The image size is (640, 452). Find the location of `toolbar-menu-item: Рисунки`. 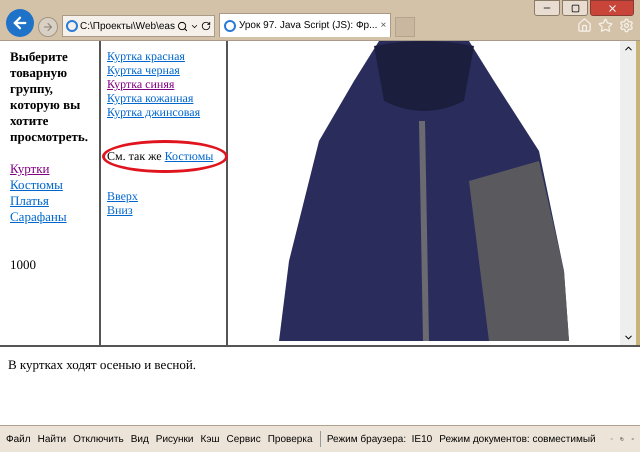

toolbar-menu-item: Рисунки is located at coordinates (175, 439).